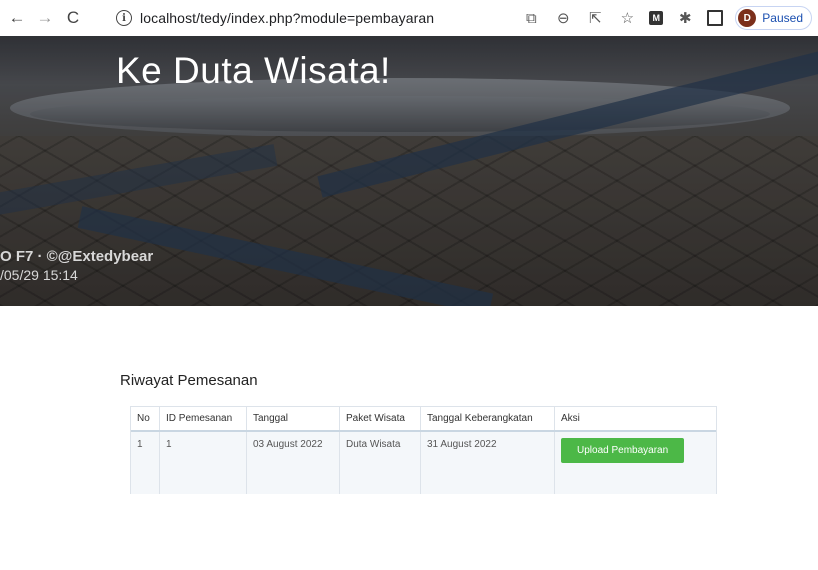 The height and width of the screenshot is (570, 818). I want to click on hero-sign-letters, so click(500, 43).